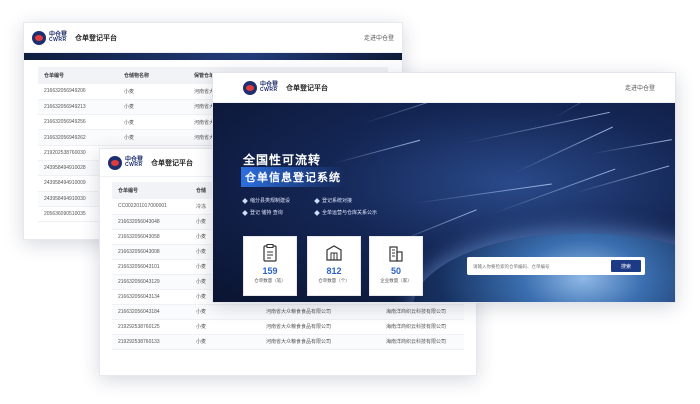 The image size is (700, 404). What do you see at coordinates (293, 177) in the screenshot?
I see `hero-subtitle: 仓单信息登记系统` at bounding box center [293, 177].